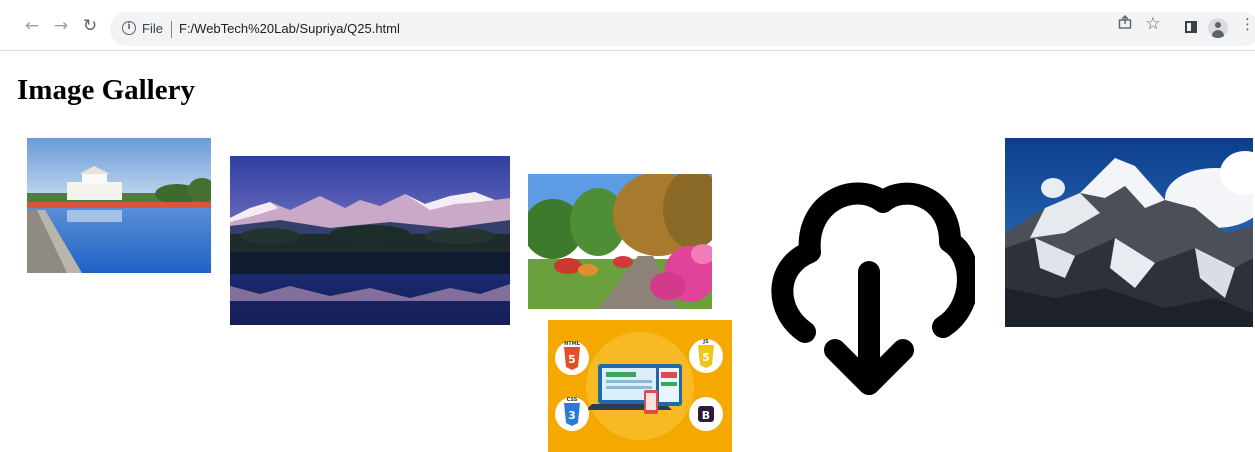  I want to click on reload-icon: ↻, so click(90, 26).